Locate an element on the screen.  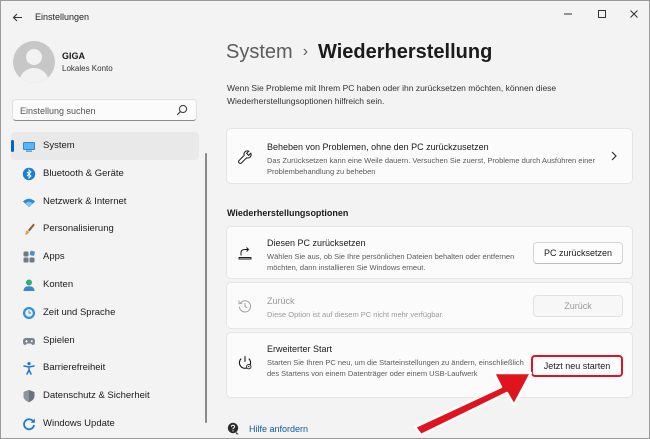
sidebar-item-accessibility: Barrierefreiheit is located at coordinates (105, 368).